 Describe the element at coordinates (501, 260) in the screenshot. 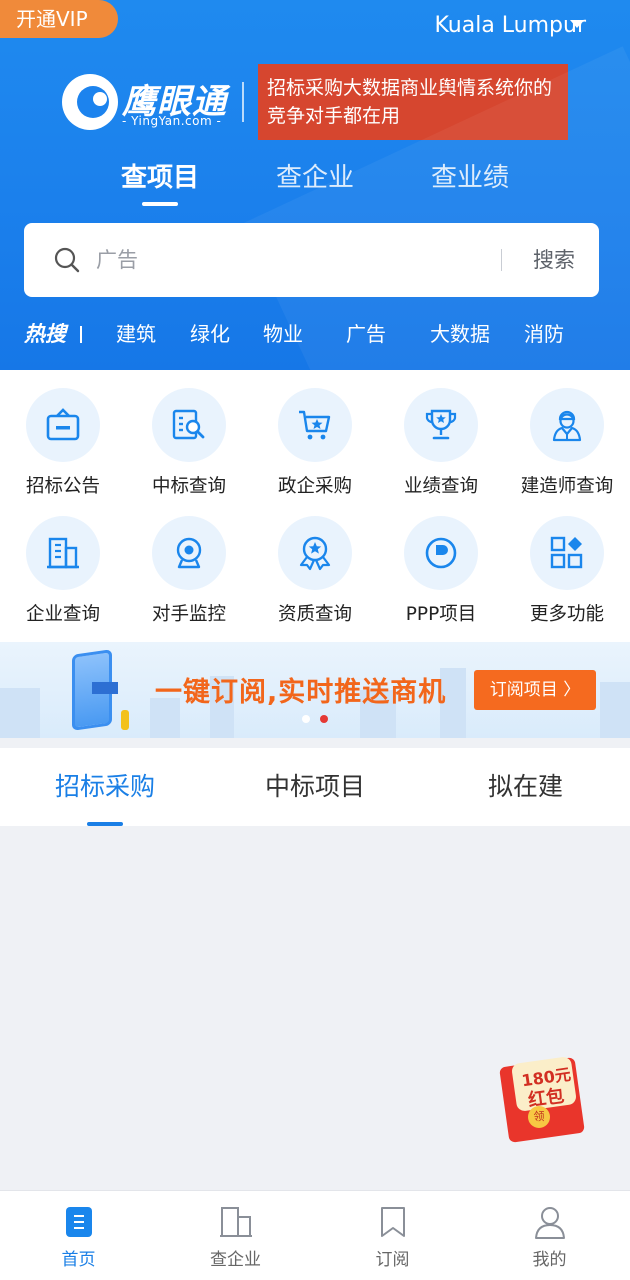

I see `search-divider` at that location.